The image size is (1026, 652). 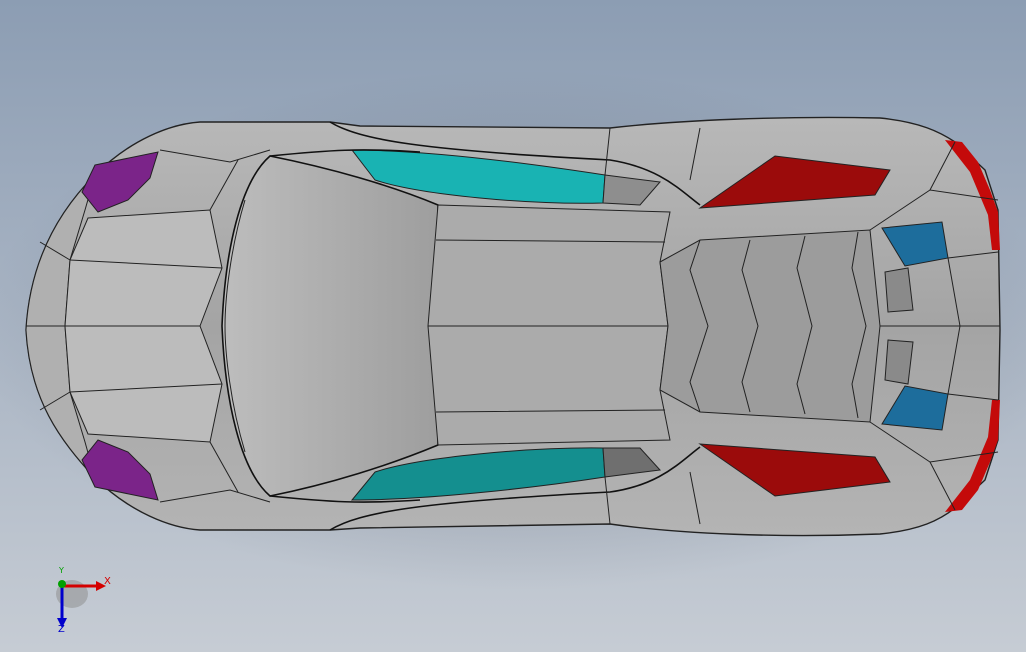 What do you see at coordinates (61, 629) in the screenshot?
I see `z-axis-label: Z` at bounding box center [61, 629].